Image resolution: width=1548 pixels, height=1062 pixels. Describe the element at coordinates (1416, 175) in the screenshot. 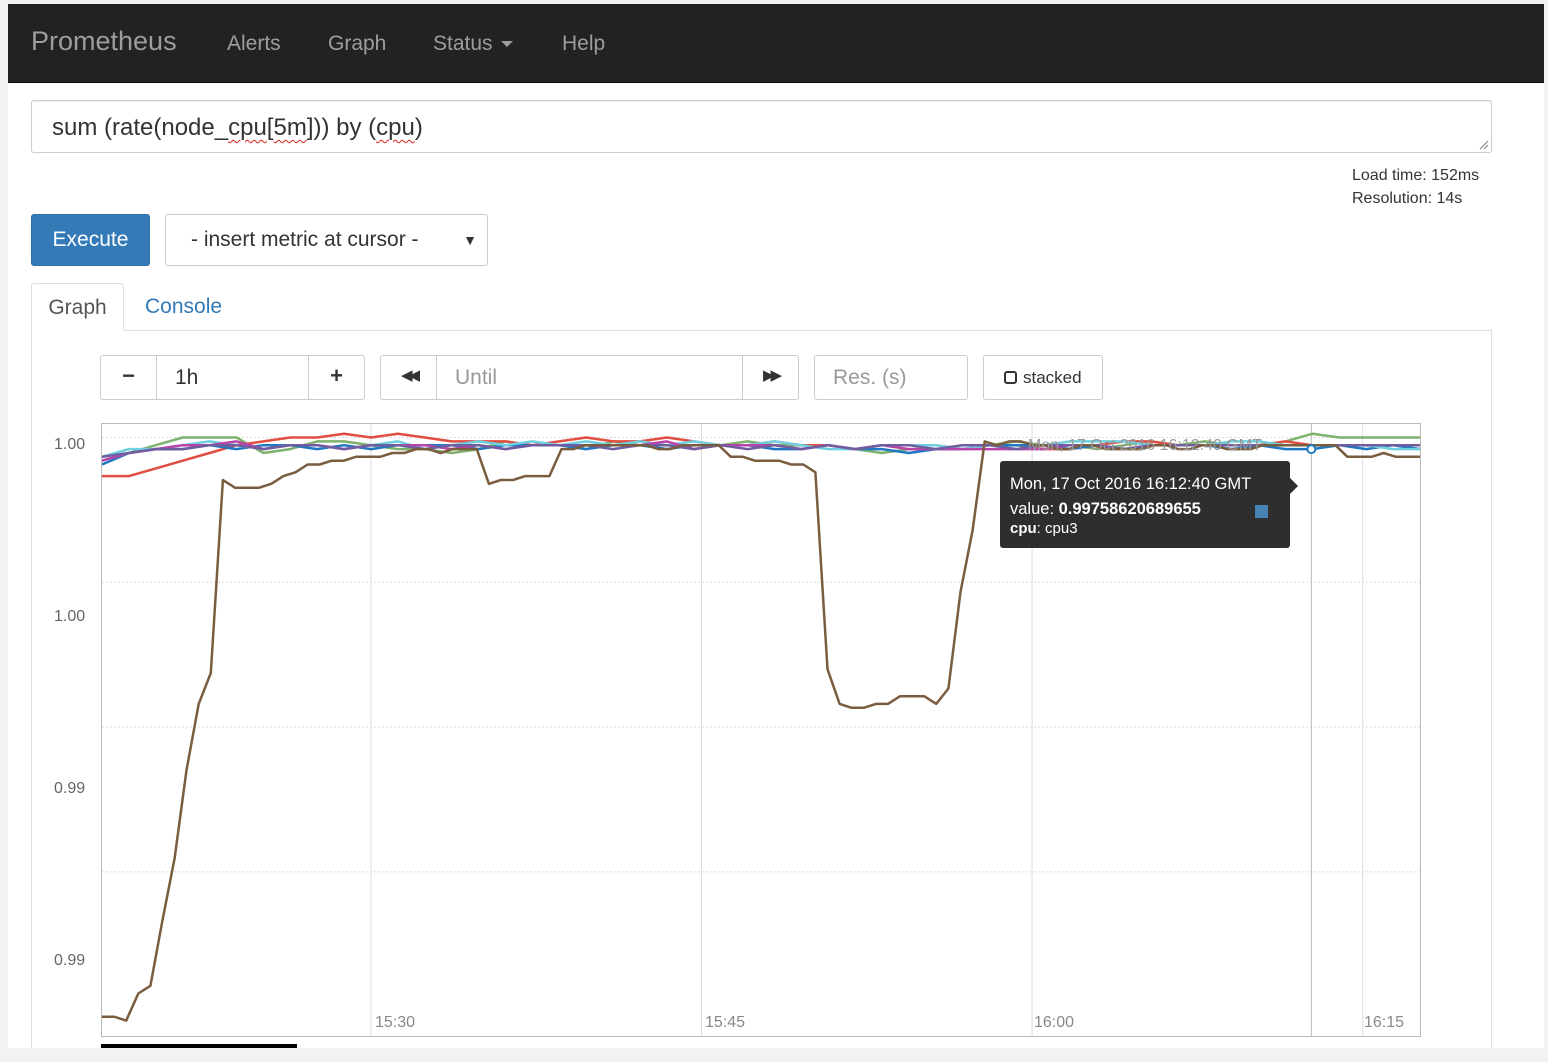

I see `load-time: Load time: 152ms` at that location.